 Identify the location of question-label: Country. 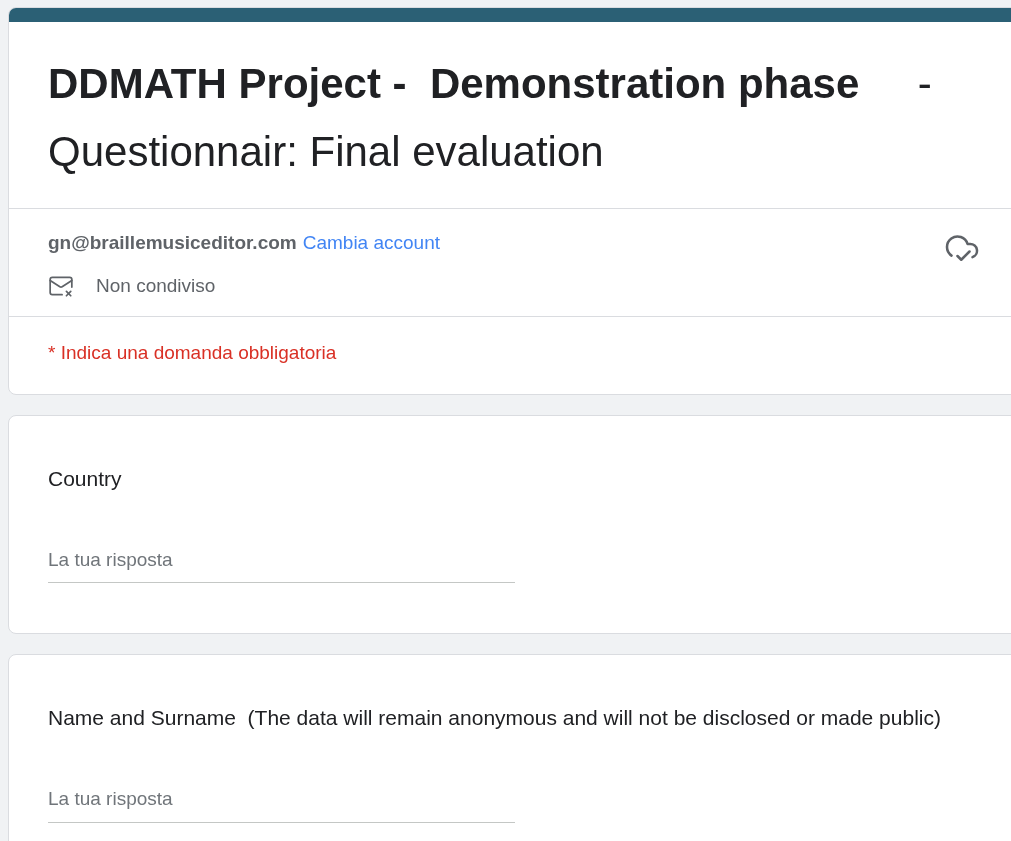
(85, 478).